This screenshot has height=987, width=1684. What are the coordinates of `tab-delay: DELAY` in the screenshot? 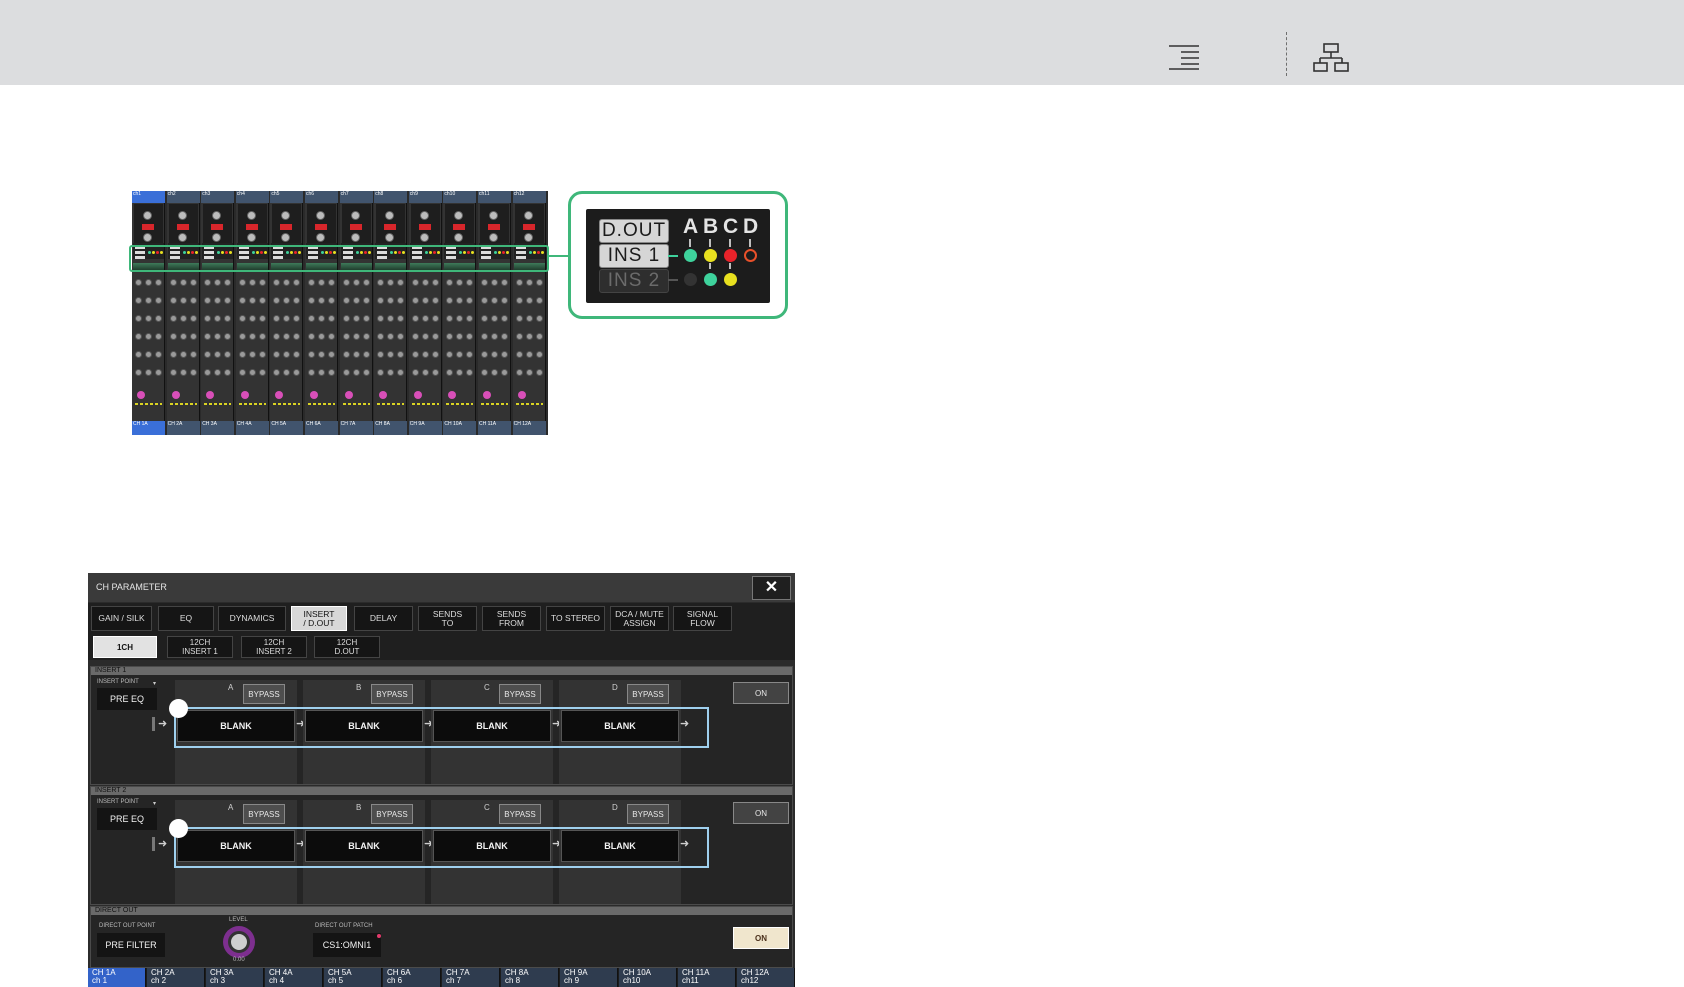 It's located at (383, 618).